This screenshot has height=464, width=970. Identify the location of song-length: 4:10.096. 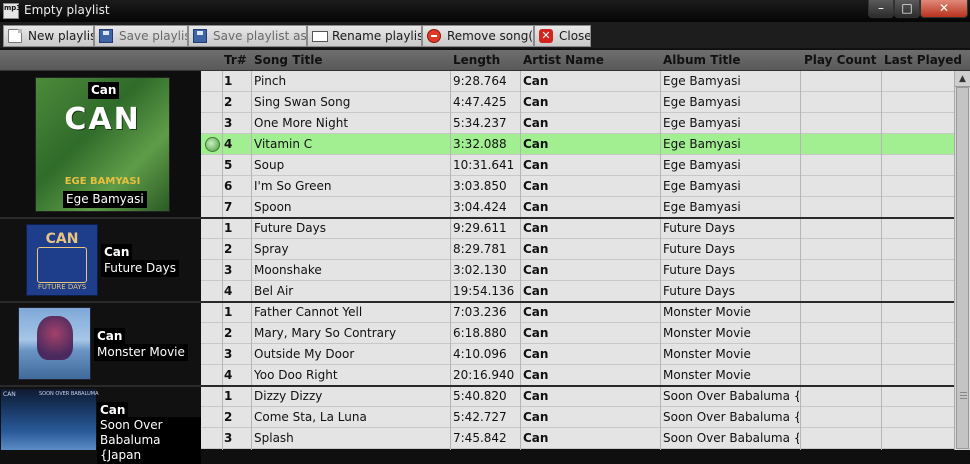
(480, 354).